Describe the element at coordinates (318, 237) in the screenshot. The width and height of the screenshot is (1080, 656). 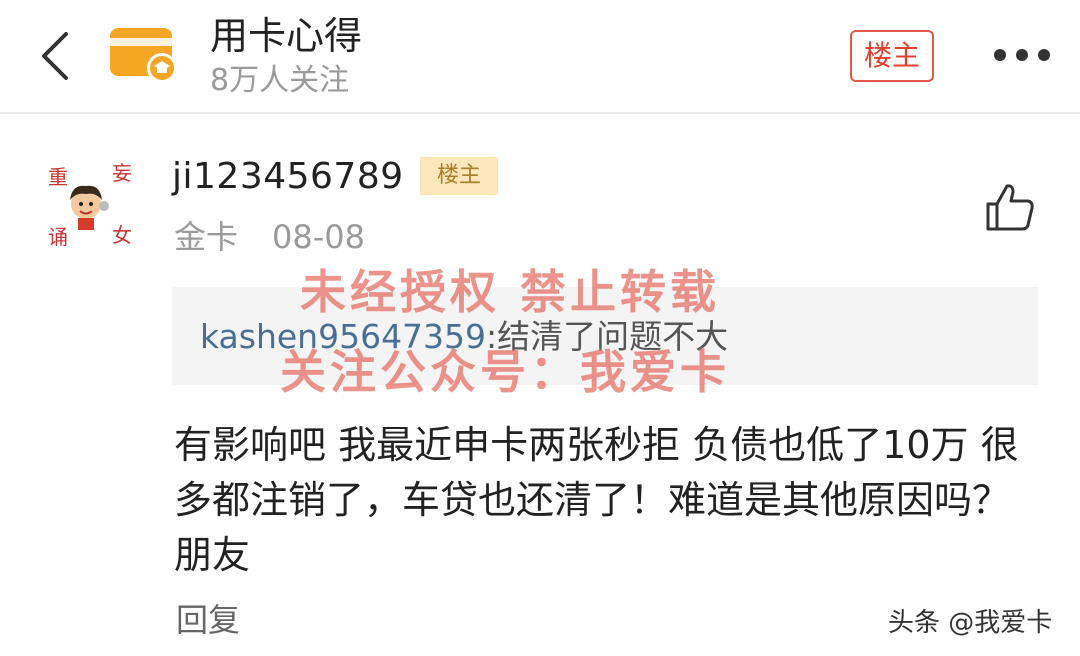
I see `post-date: 08-08` at that location.